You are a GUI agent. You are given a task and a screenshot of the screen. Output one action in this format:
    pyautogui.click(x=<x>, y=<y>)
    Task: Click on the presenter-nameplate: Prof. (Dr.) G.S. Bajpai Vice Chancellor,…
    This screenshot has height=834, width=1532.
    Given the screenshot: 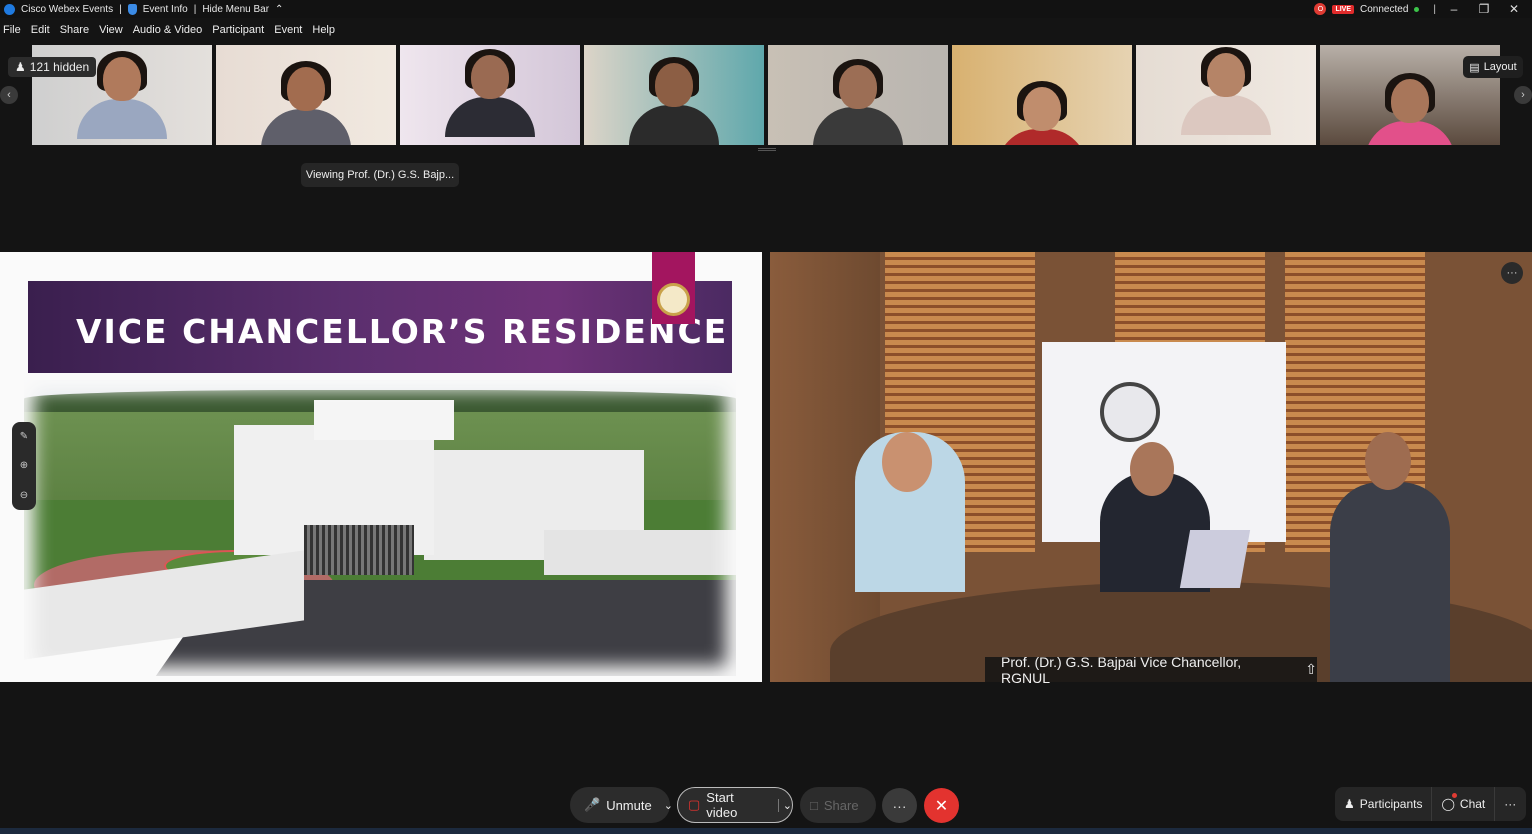 What is the action you would take?
    pyautogui.click(x=1151, y=670)
    